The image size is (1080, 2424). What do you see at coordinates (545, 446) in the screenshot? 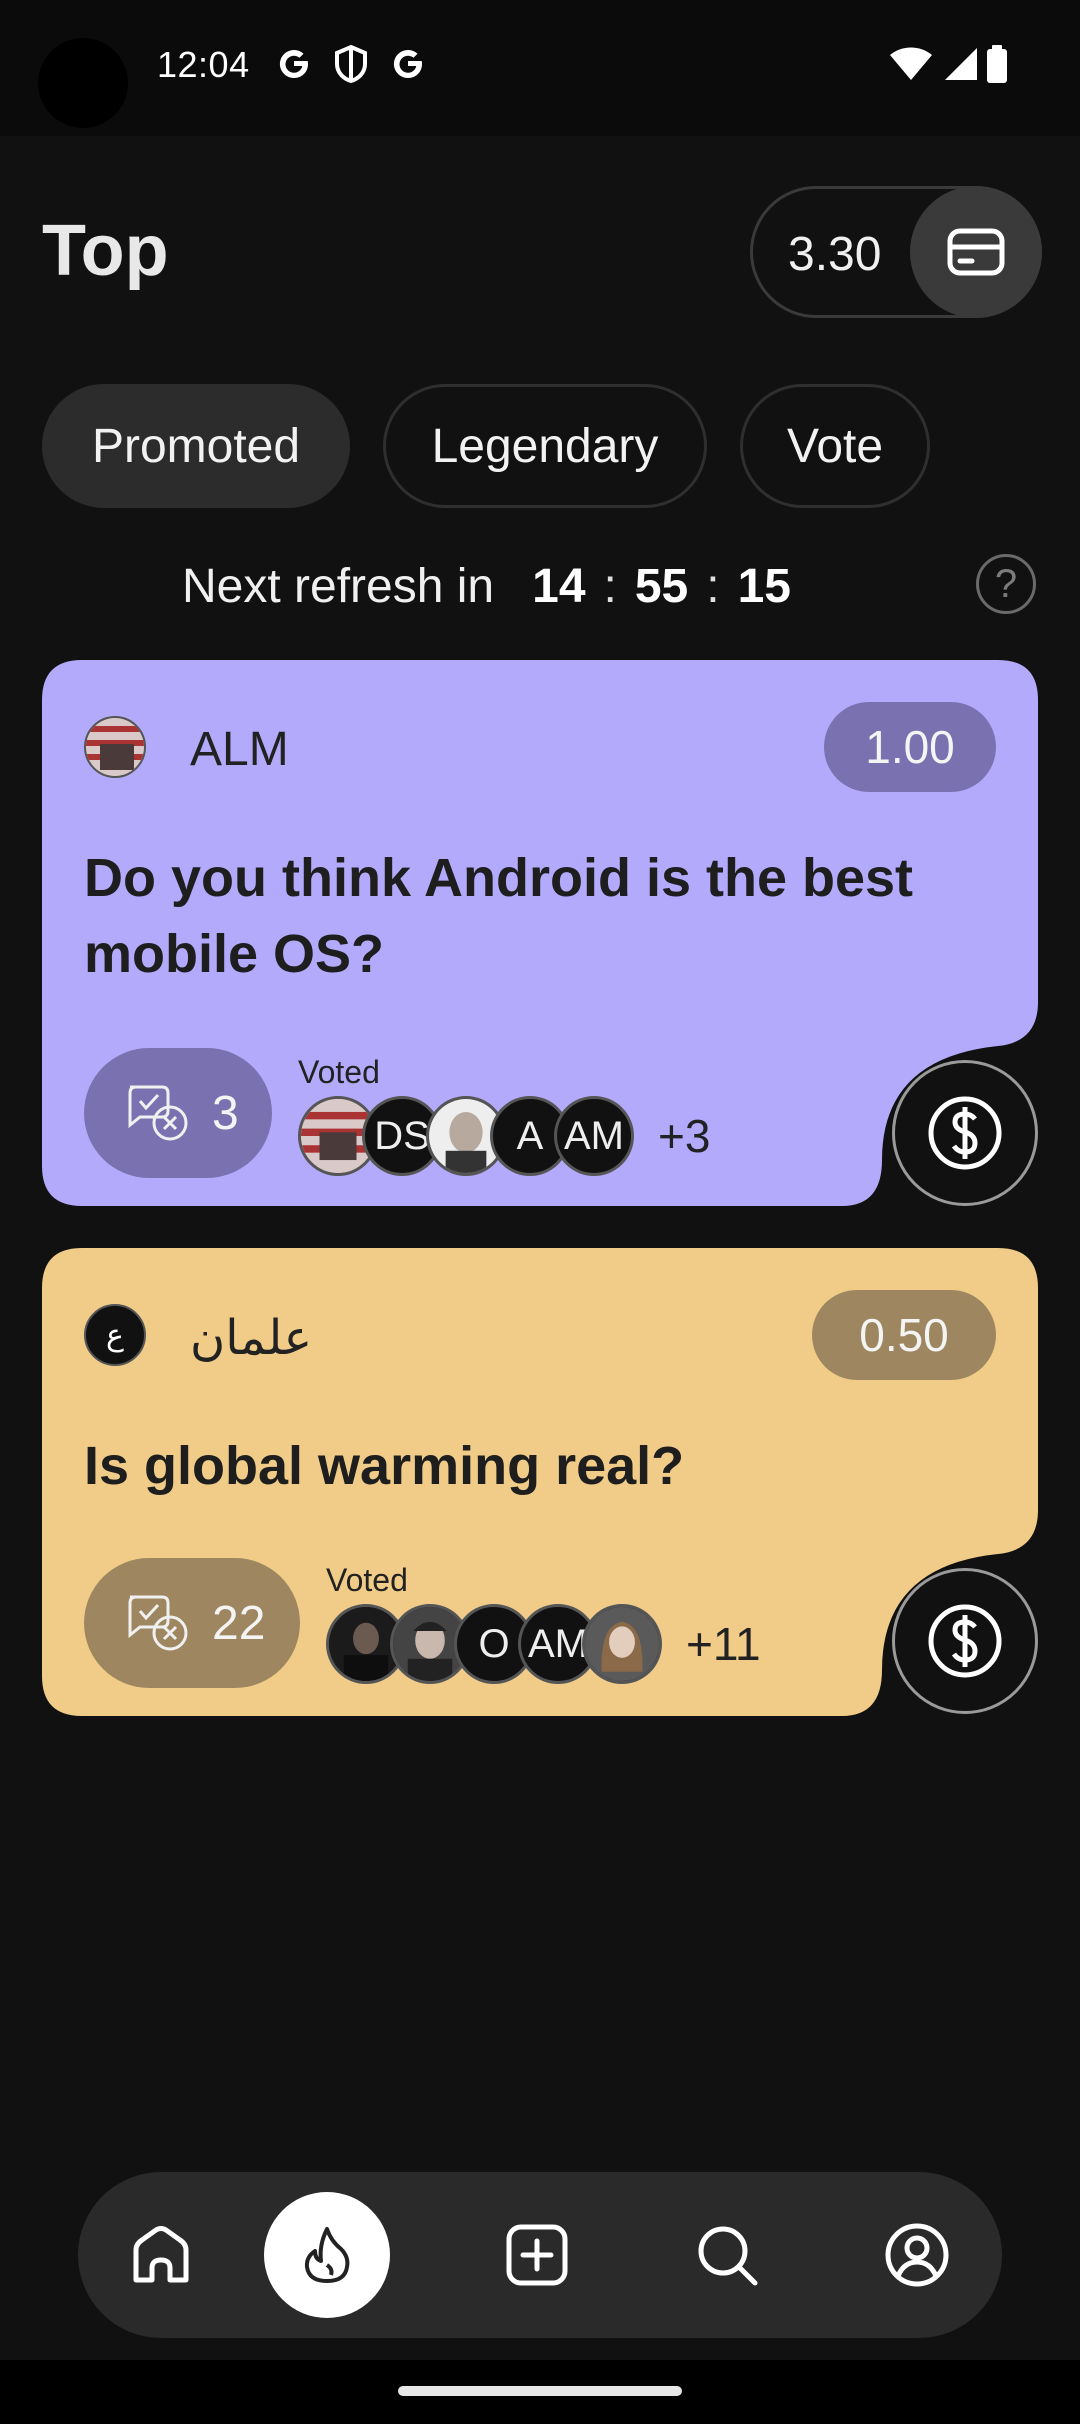
I see `tab-legendary: Legendary` at bounding box center [545, 446].